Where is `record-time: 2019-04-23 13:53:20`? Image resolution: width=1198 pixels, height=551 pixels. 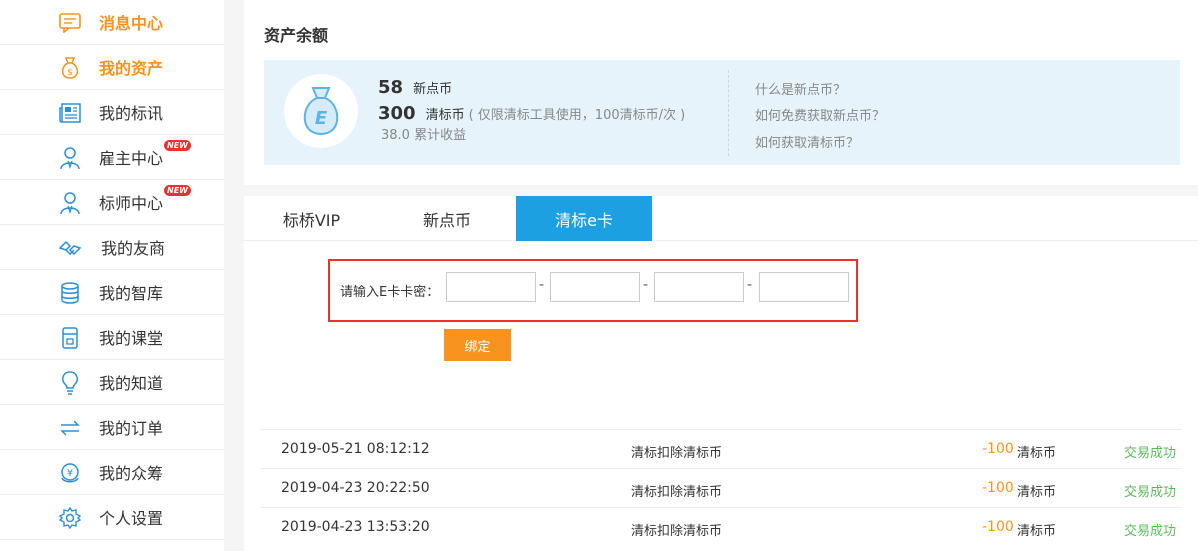
record-time: 2019-04-23 13:53:20 is located at coordinates (355, 527).